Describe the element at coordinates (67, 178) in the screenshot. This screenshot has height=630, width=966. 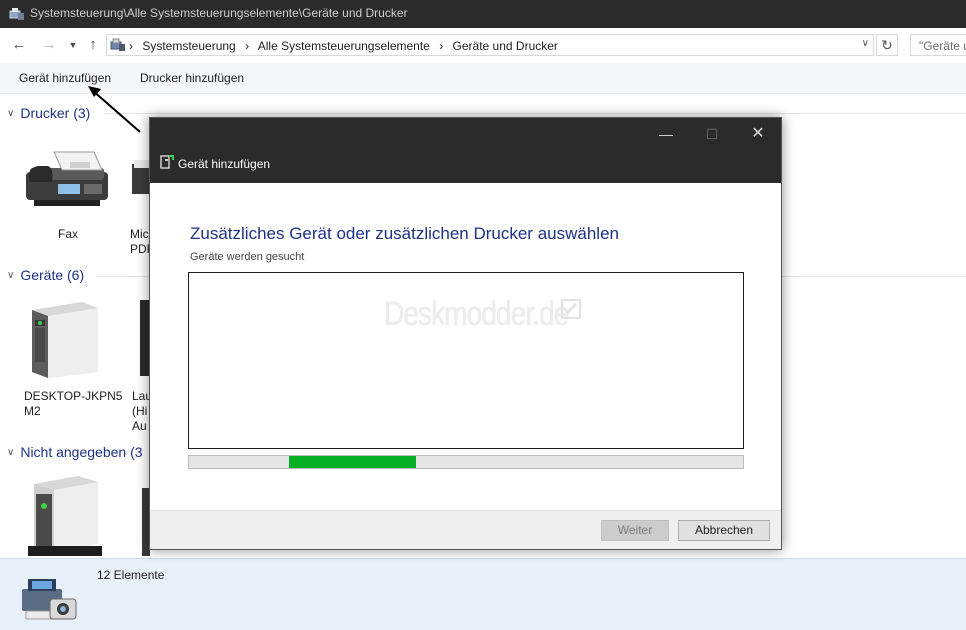
I see `fax-icon` at that location.